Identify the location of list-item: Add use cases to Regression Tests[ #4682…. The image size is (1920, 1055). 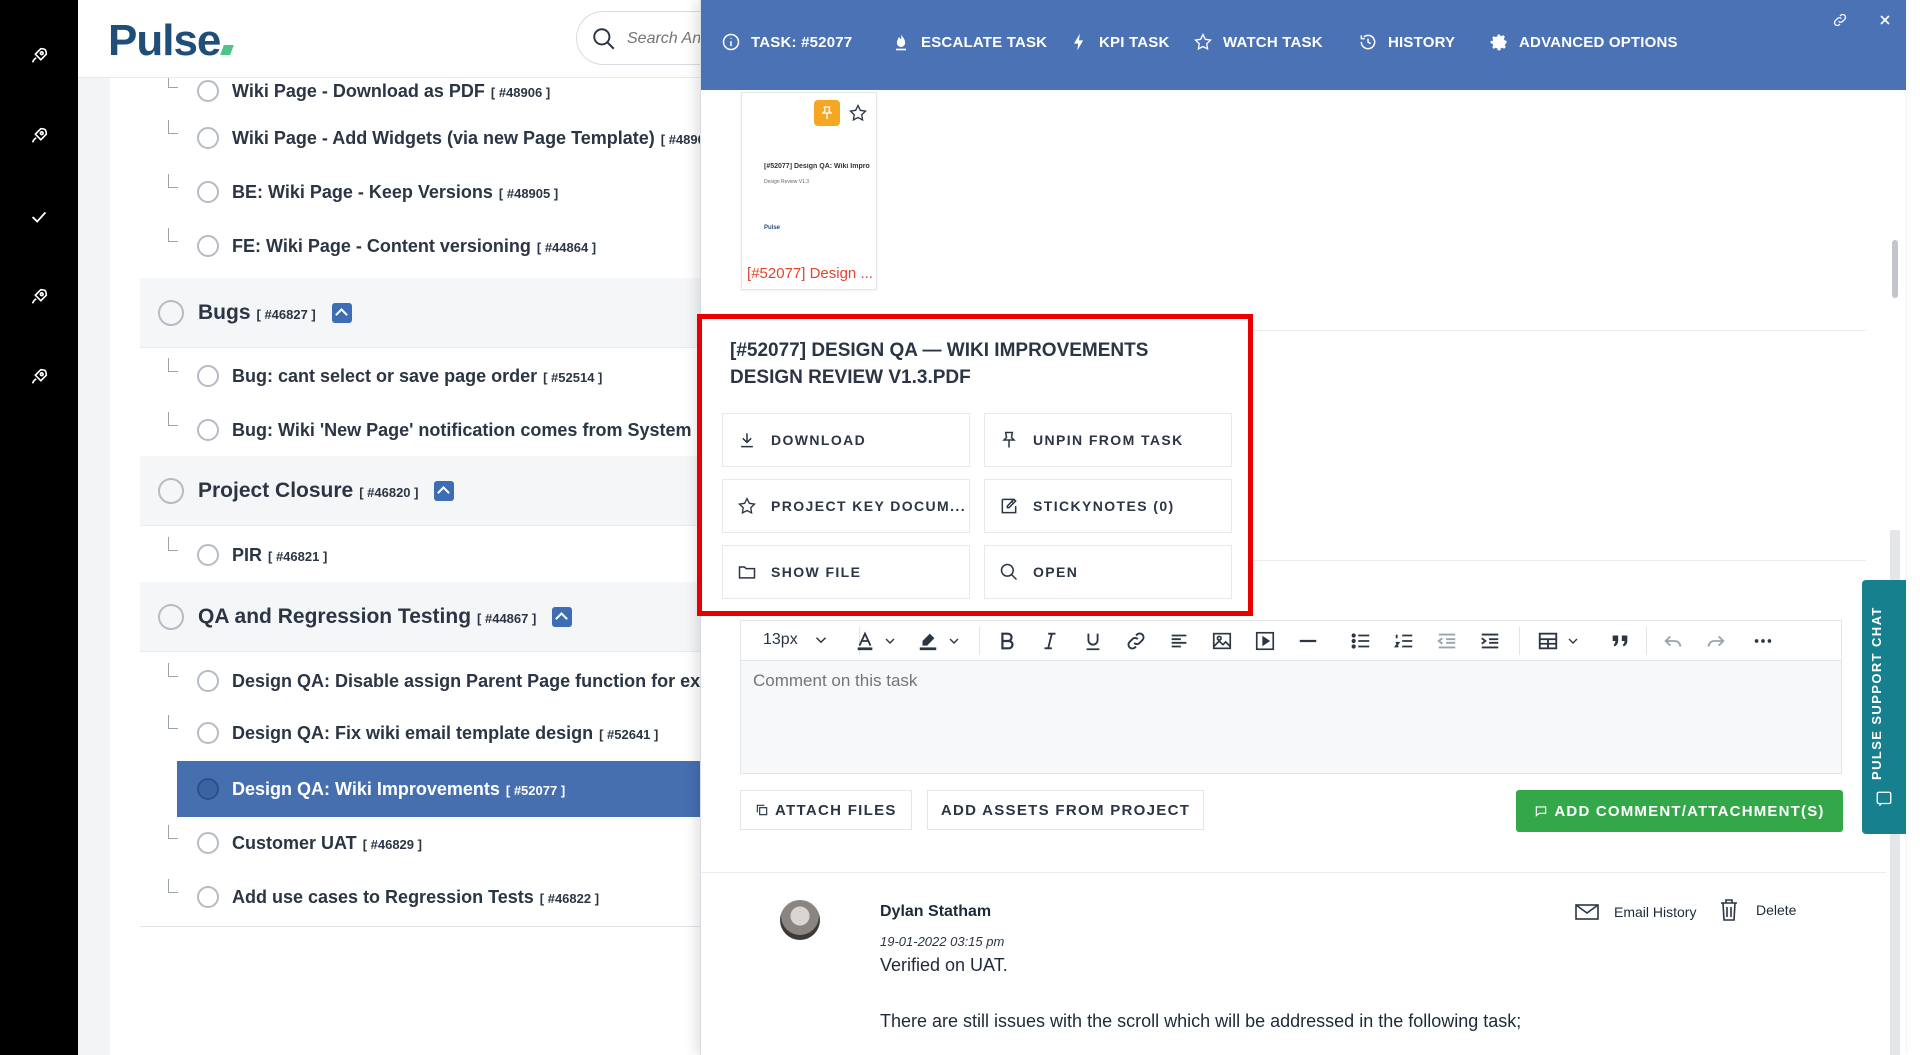
(420, 897).